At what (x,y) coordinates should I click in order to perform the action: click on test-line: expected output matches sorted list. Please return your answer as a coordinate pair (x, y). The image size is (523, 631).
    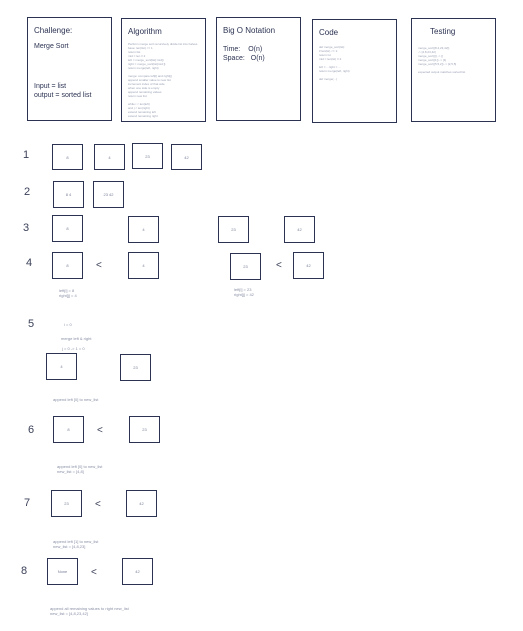
    Looking at the image, I should click on (442, 72).